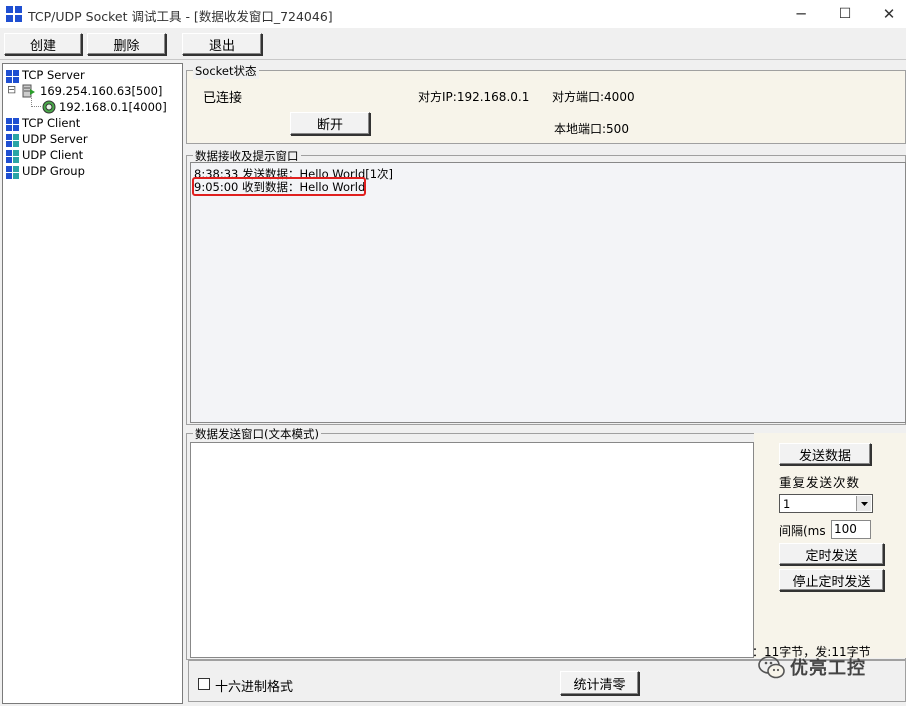 The image size is (906, 706). I want to click on minimize-button: ─, so click(801, 14).